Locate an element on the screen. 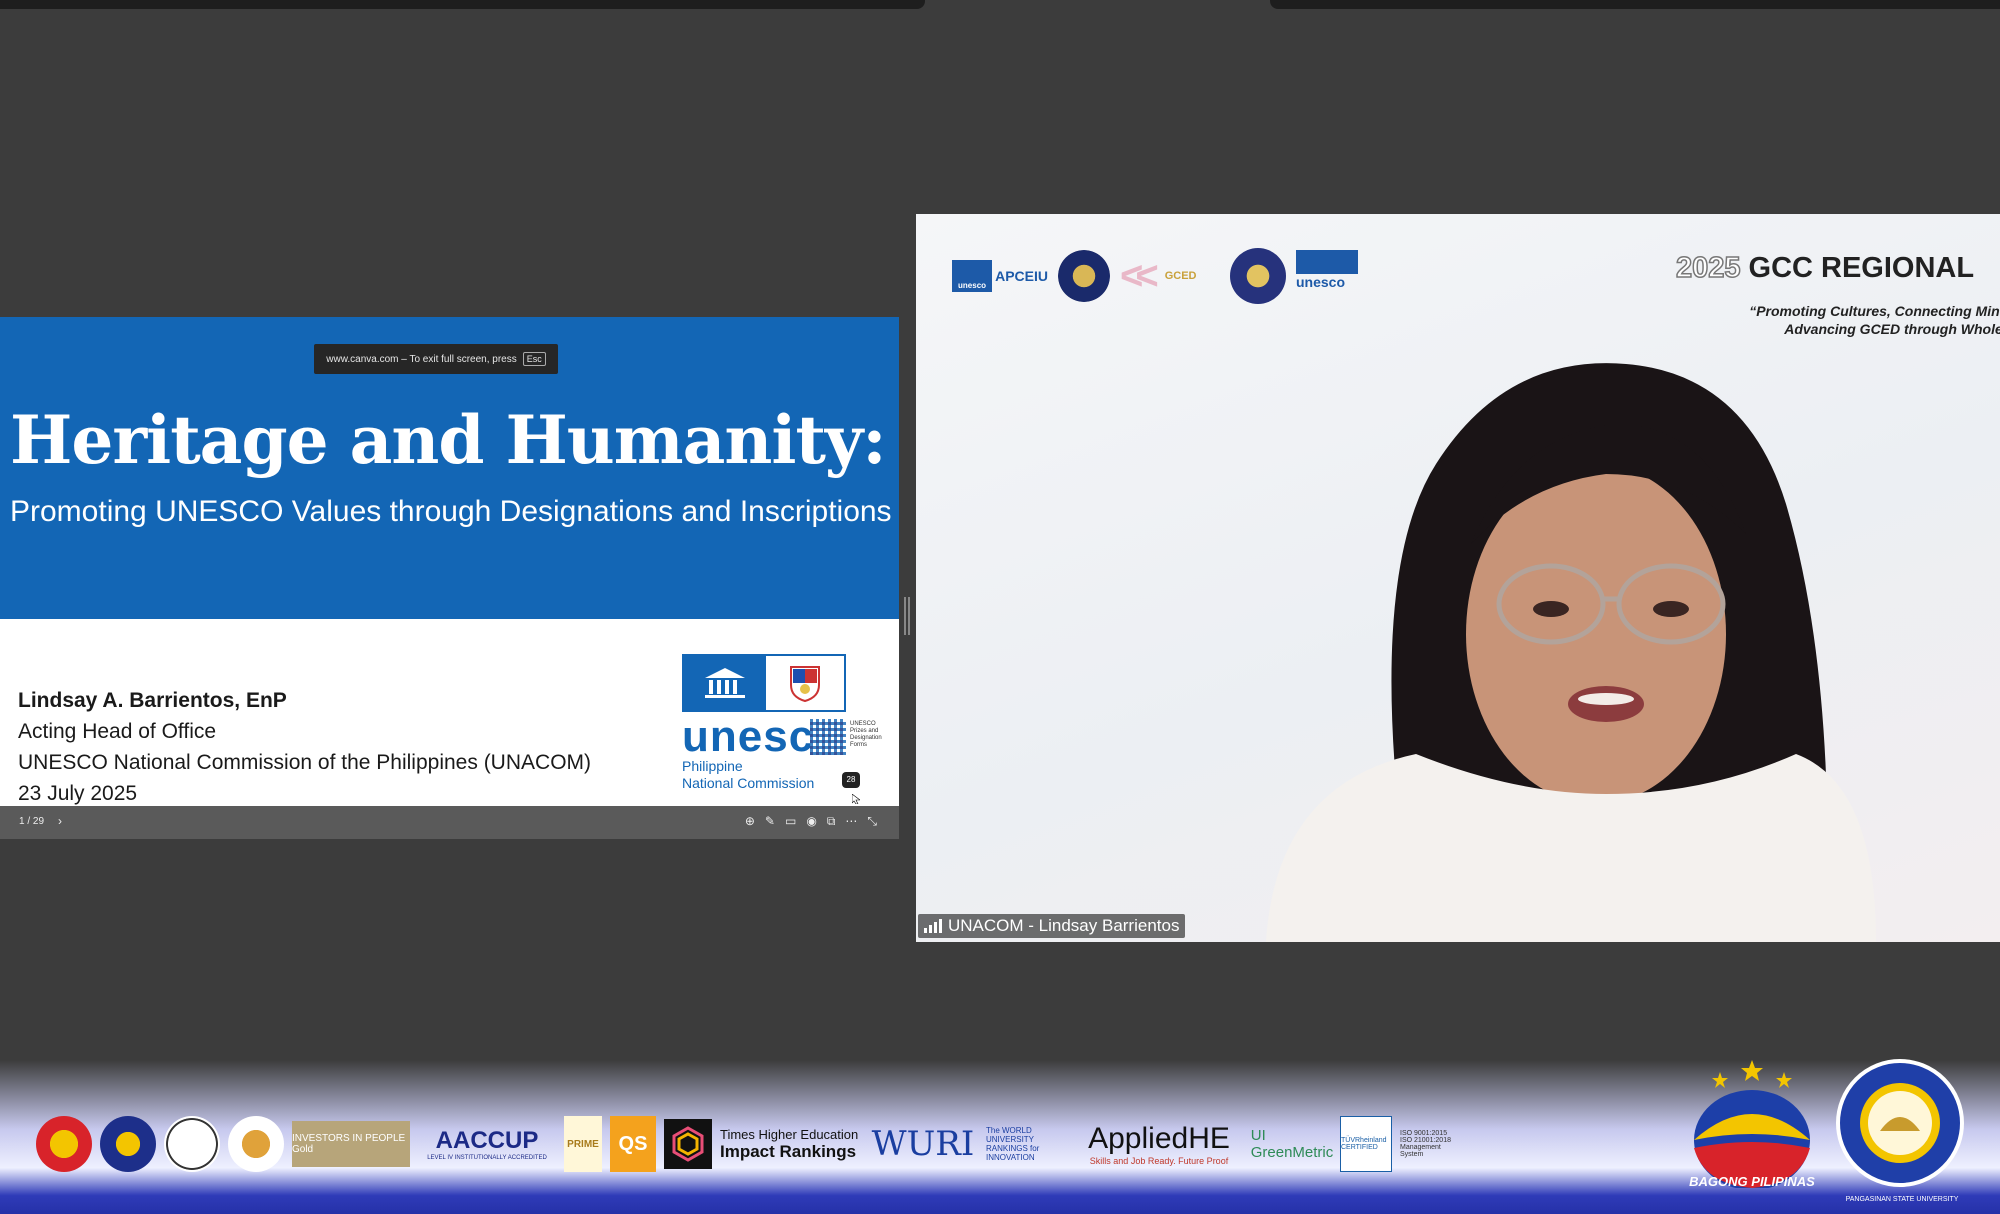 This screenshot has height=1214, width=2000. seal-logo-b is located at coordinates (192, 1144).